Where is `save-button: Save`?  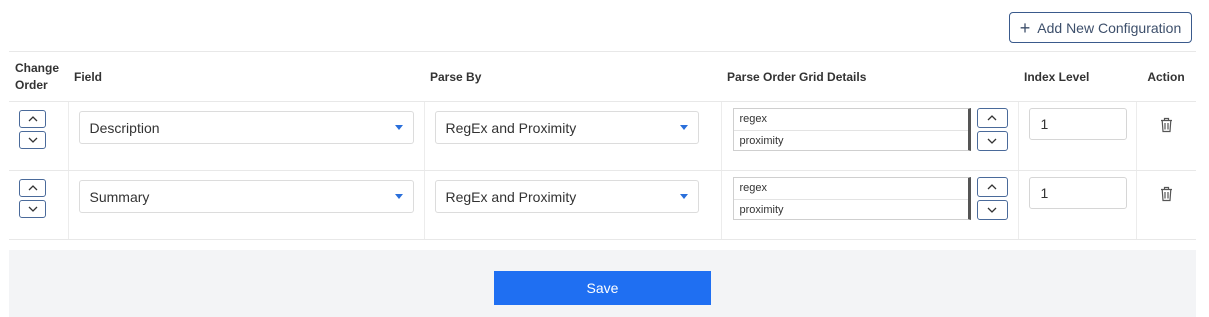
save-button: Save is located at coordinates (602, 288).